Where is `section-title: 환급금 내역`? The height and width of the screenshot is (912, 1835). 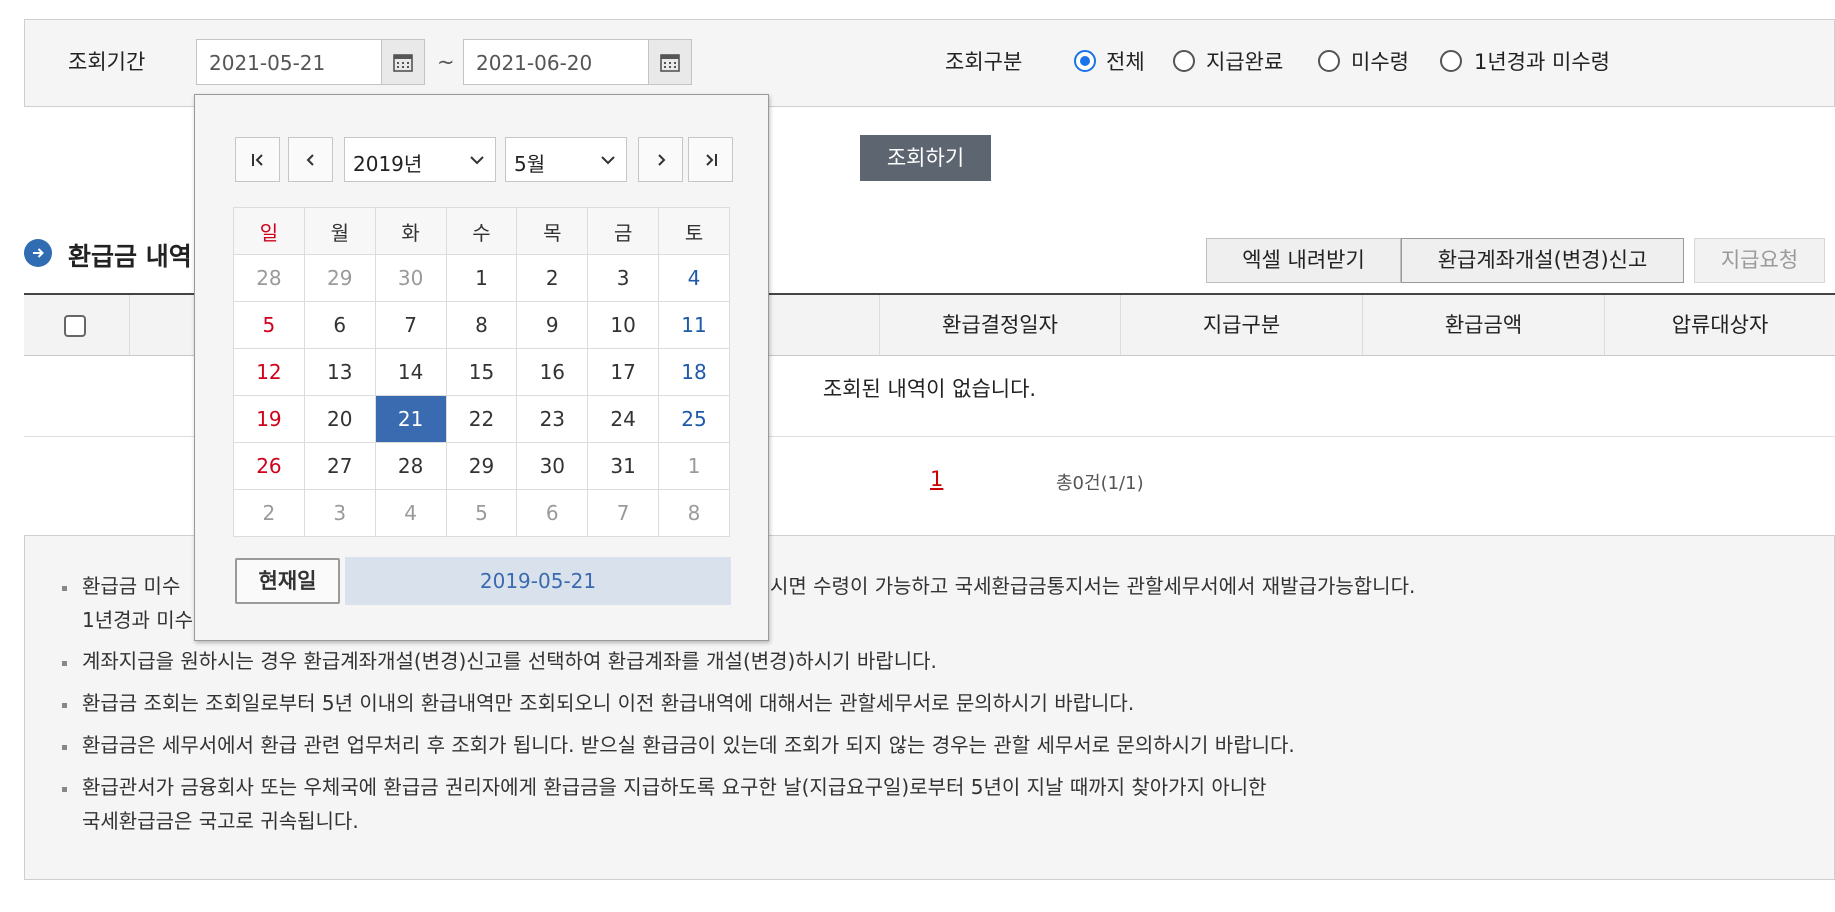 section-title: 환급금 내역 is located at coordinates (130, 256).